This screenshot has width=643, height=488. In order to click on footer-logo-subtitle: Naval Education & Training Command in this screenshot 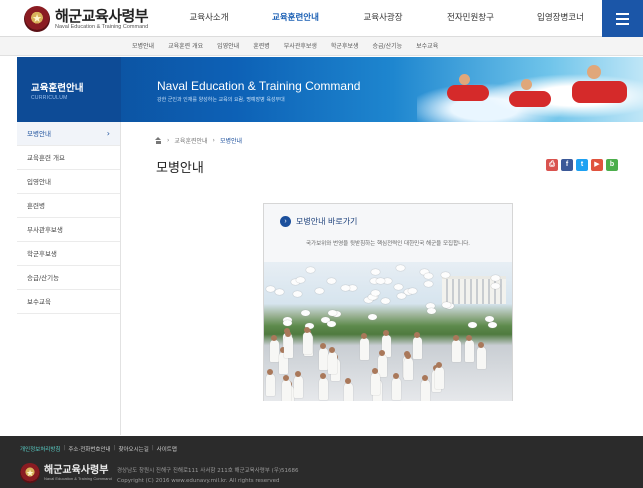, I will do `click(78, 478)`.